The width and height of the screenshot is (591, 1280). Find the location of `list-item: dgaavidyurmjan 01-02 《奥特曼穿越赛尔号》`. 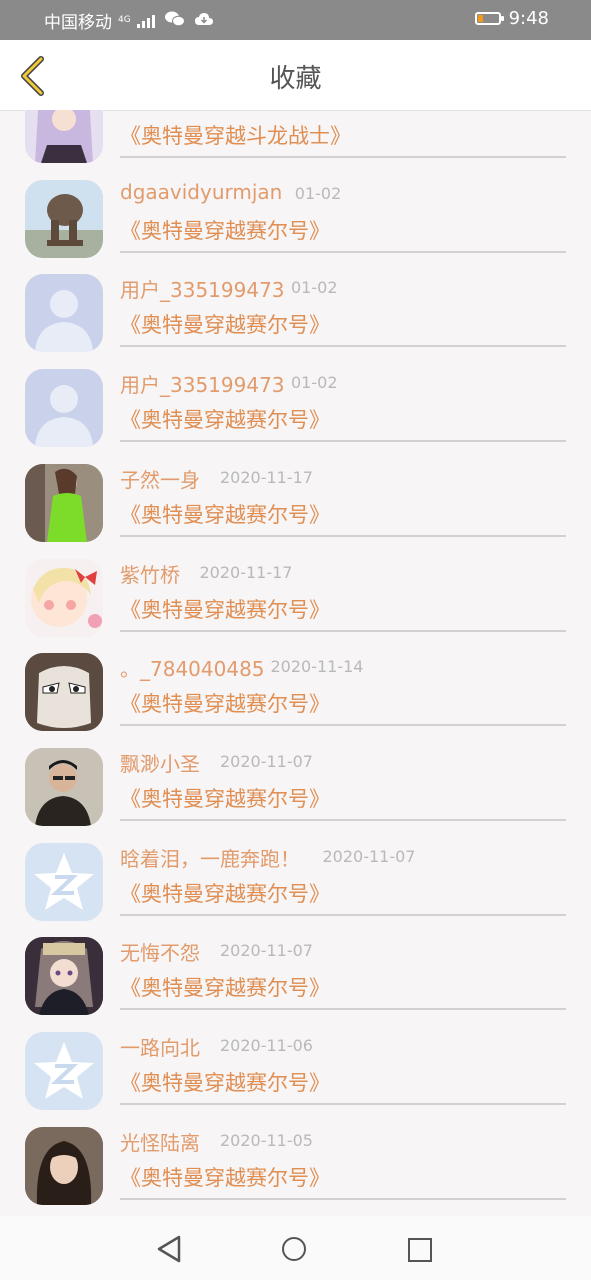

list-item: dgaavidyurmjan 01-02 《奥特曼穿越赛尔号》 is located at coordinates (295, 211).